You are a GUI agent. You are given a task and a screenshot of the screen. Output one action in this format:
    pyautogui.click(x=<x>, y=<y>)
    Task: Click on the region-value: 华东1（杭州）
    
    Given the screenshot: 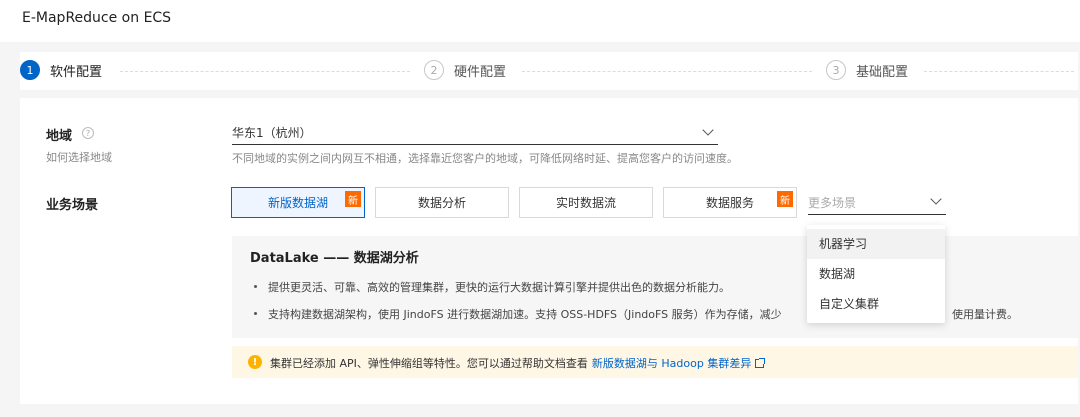 What is the action you would take?
    pyautogui.click(x=272, y=133)
    